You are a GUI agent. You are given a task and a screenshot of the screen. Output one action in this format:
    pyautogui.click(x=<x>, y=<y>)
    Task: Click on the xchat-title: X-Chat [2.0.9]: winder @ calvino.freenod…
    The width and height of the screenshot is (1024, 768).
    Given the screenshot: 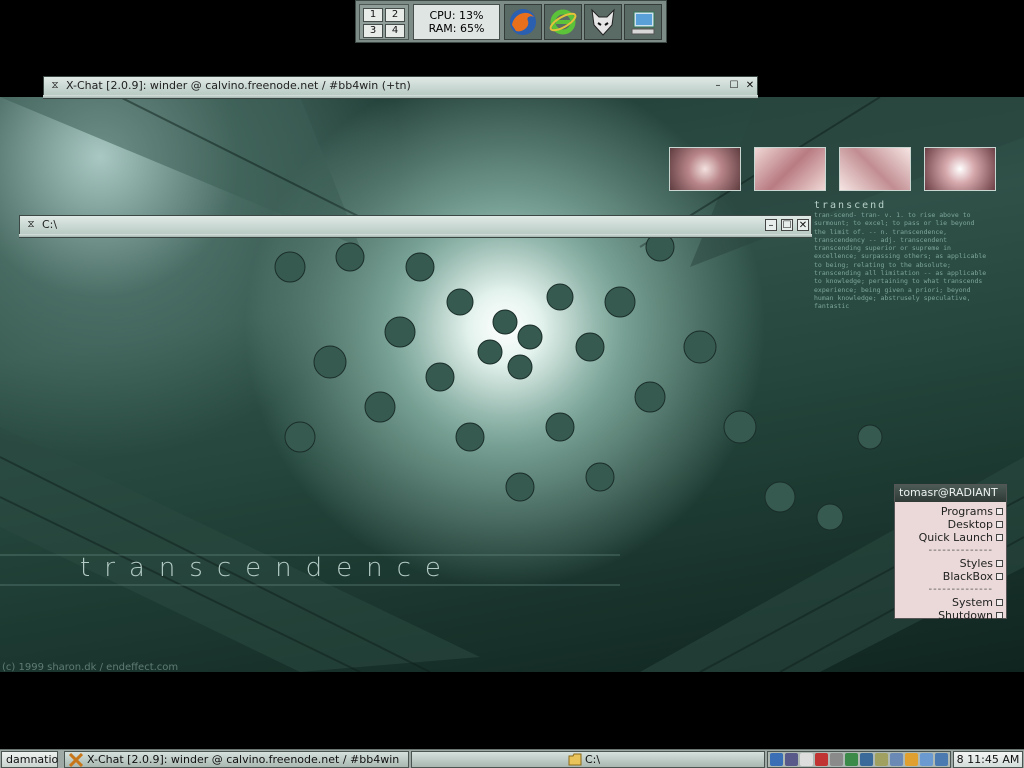 What is the action you would take?
    pyautogui.click(x=238, y=85)
    